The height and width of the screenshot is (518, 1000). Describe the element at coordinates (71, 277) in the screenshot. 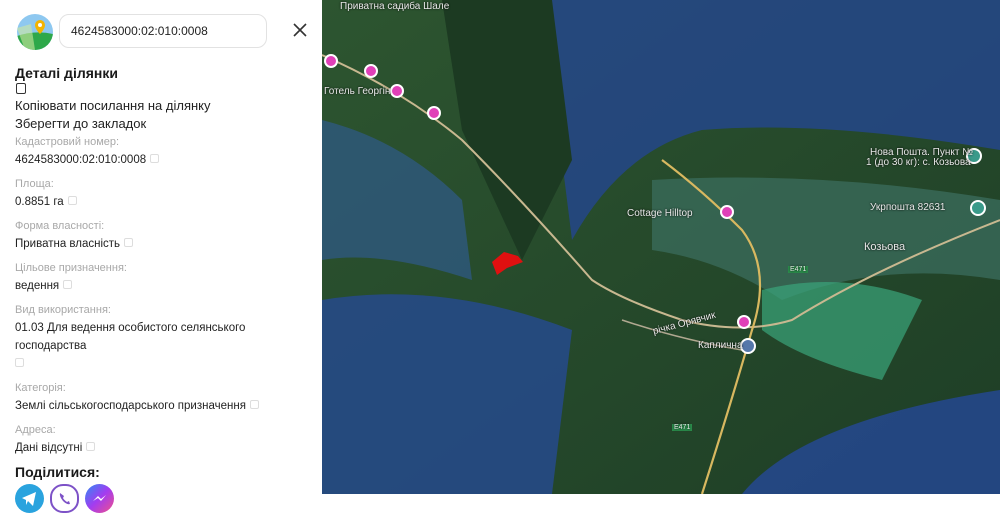

I see `field-purpose: Цільове призначення: ведення` at that location.